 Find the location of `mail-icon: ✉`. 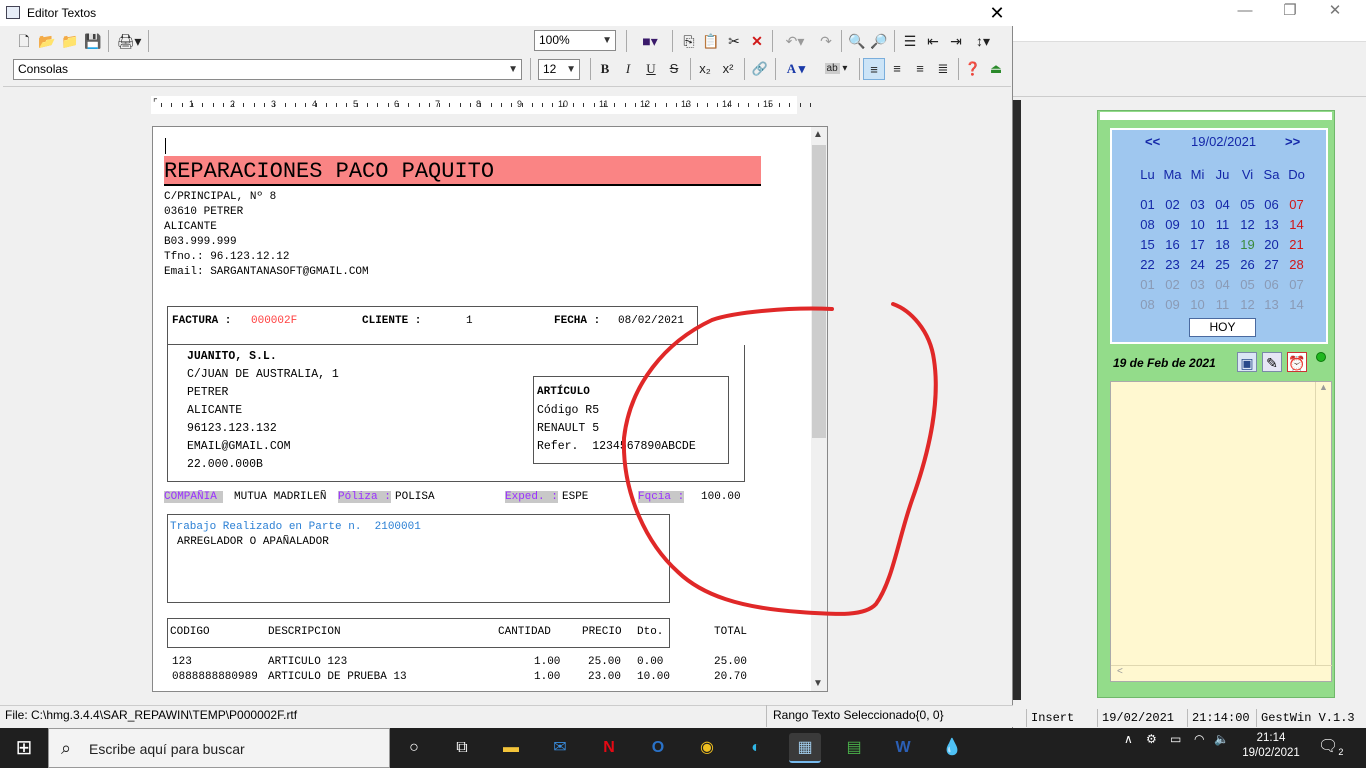

mail-icon: ✉ is located at coordinates (560, 748).